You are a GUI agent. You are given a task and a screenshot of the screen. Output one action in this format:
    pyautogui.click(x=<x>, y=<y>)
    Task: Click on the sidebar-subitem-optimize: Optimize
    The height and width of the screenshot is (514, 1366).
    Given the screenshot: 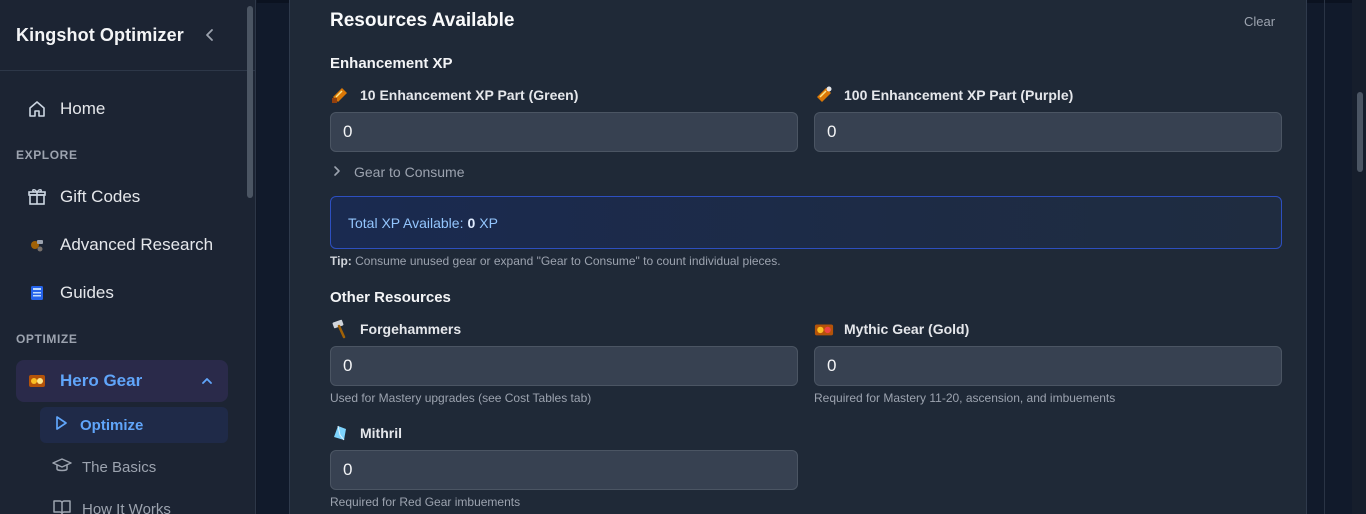 What is the action you would take?
    pyautogui.click(x=134, y=425)
    